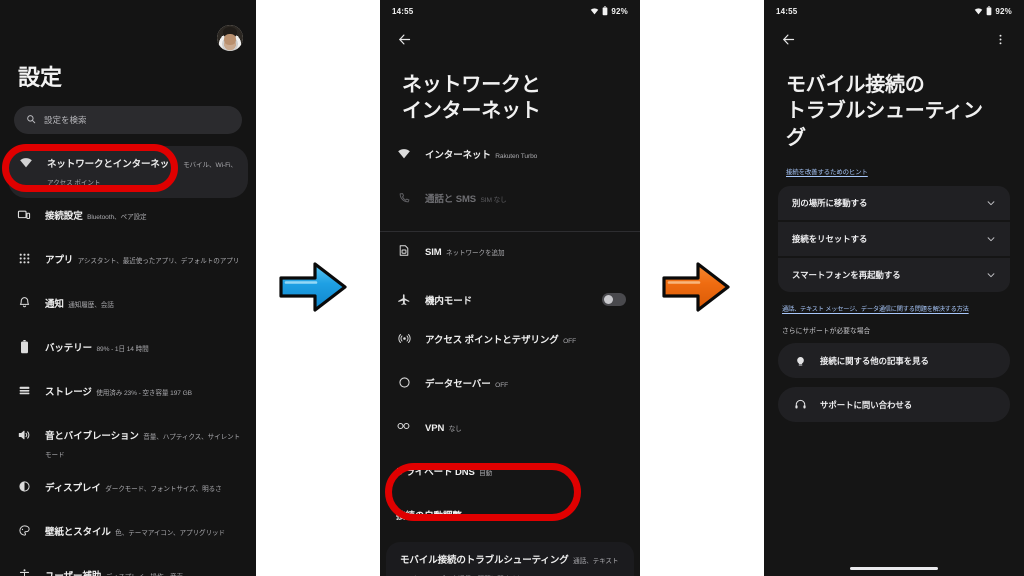 The image size is (1024, 576). What do you see at coordinates (884, 124) in the screenshot?
I see `page-title-line2: トラブルシューティング` at bounding box center [884, 124].